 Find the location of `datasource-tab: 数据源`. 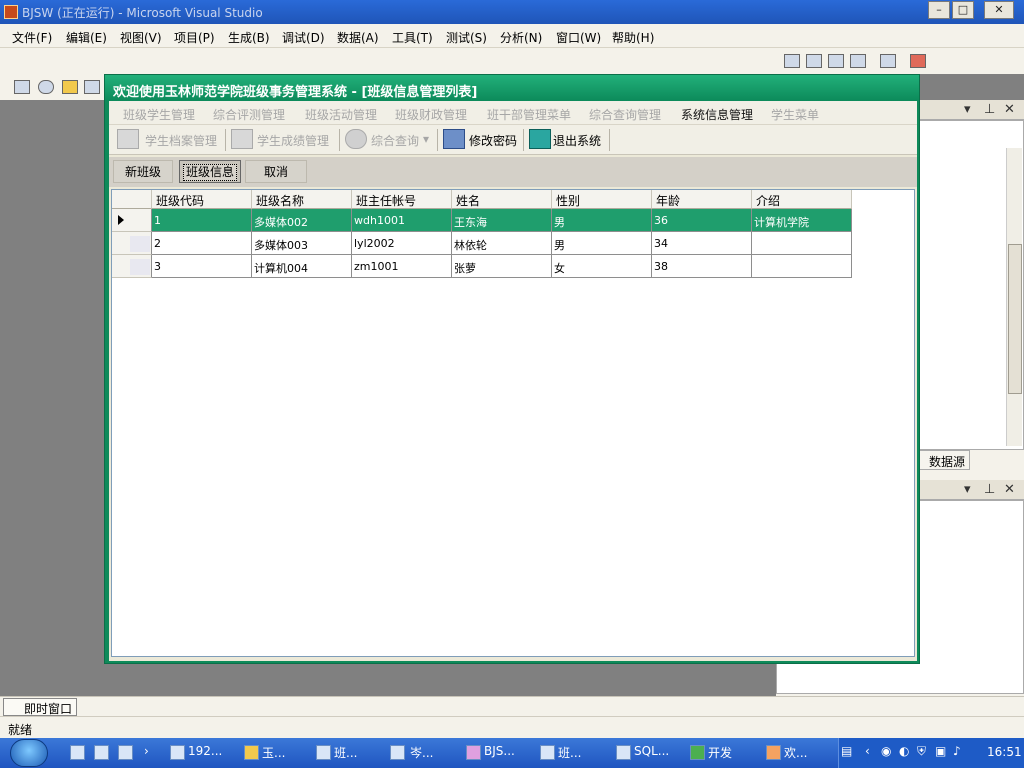

datasource-tab: 数据源 is located at coordinates (943, 460).